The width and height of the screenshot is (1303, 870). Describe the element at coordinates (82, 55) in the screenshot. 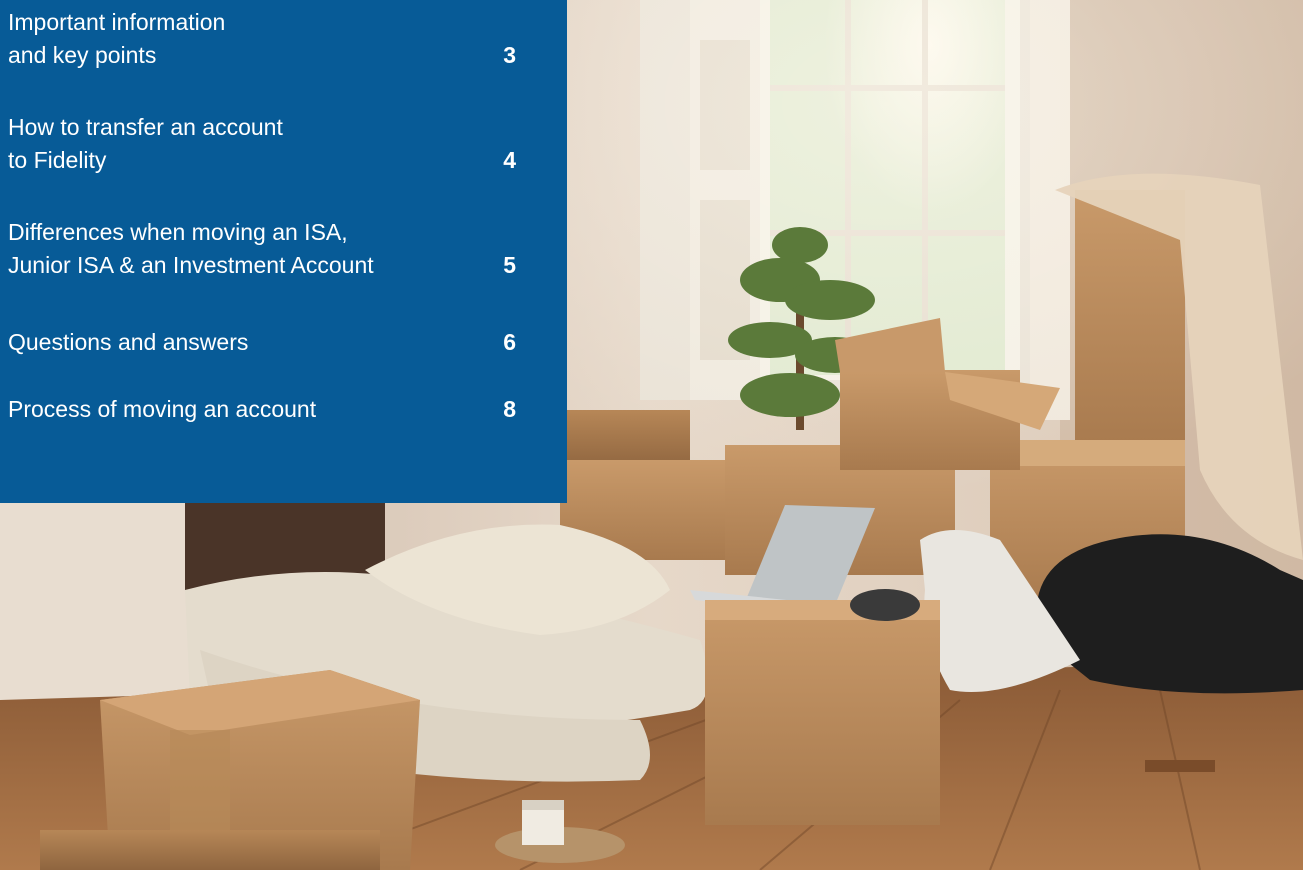

I see `toc-item-label-line: and key points` at that location.